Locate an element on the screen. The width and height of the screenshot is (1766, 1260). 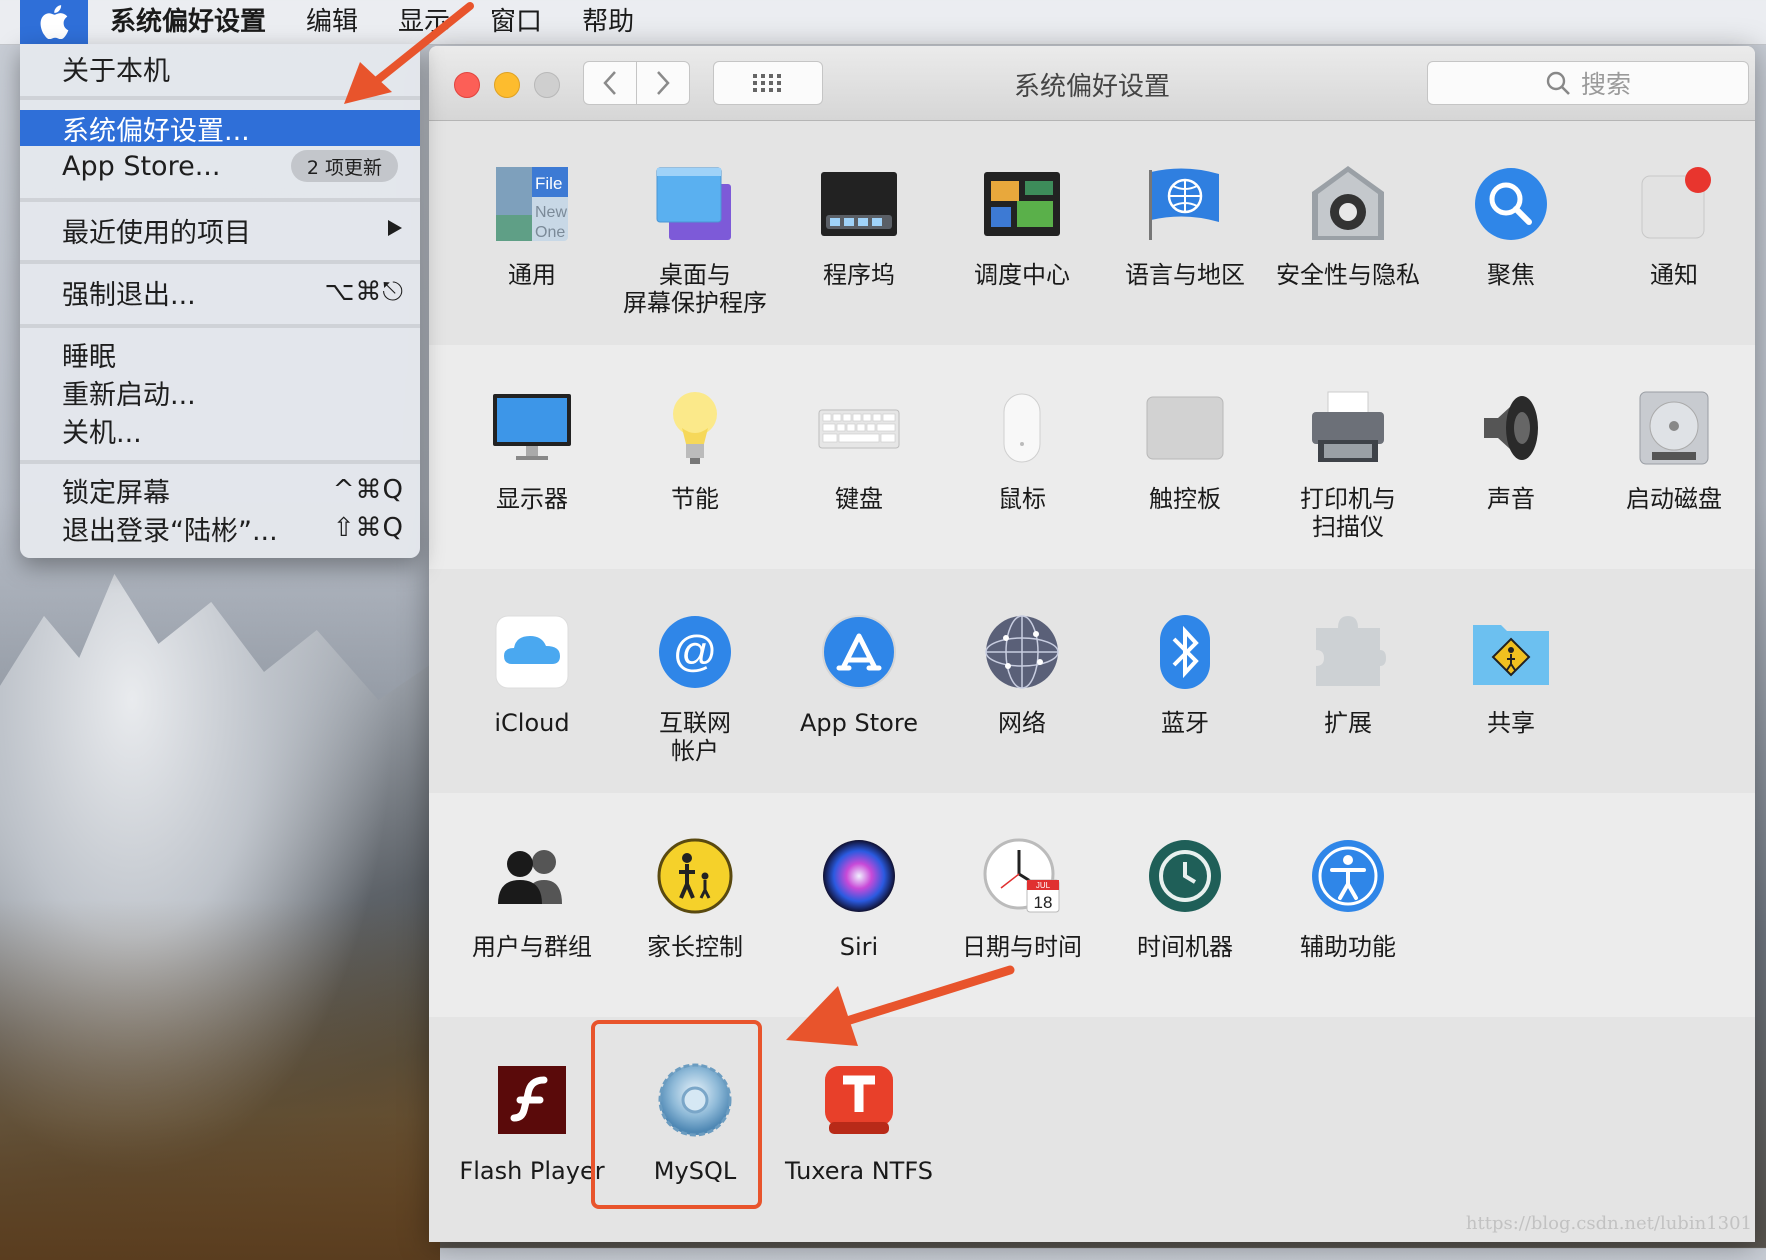
pane-trackpad: 触控板 is located at coordinates (1185, 445).